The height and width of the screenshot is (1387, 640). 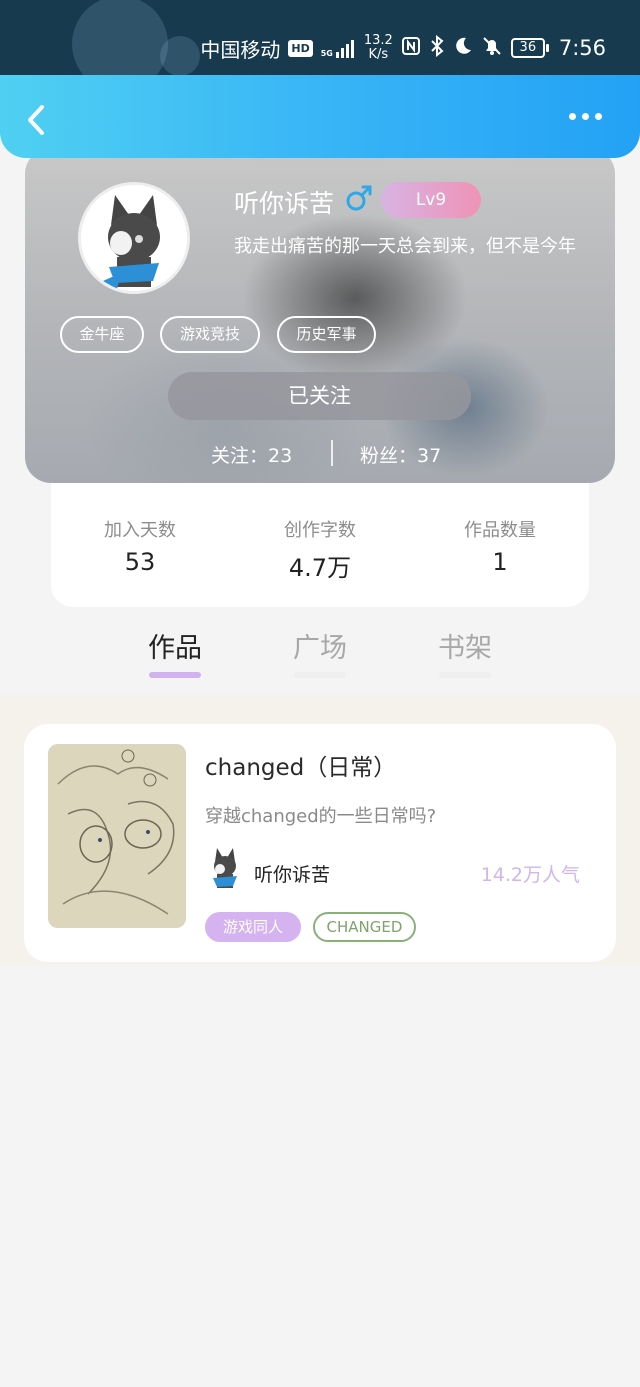 I want to click on avatar, so click(x=134, y=238).